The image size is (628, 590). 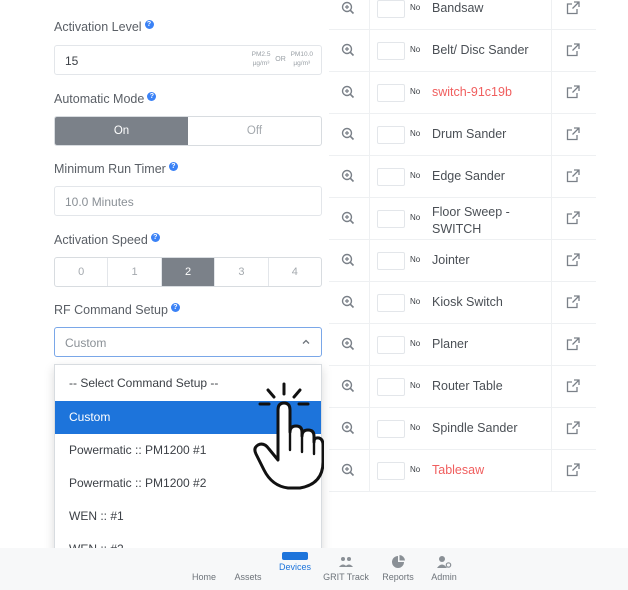 I want to click on reports-icon, so click(x=398, y=561).